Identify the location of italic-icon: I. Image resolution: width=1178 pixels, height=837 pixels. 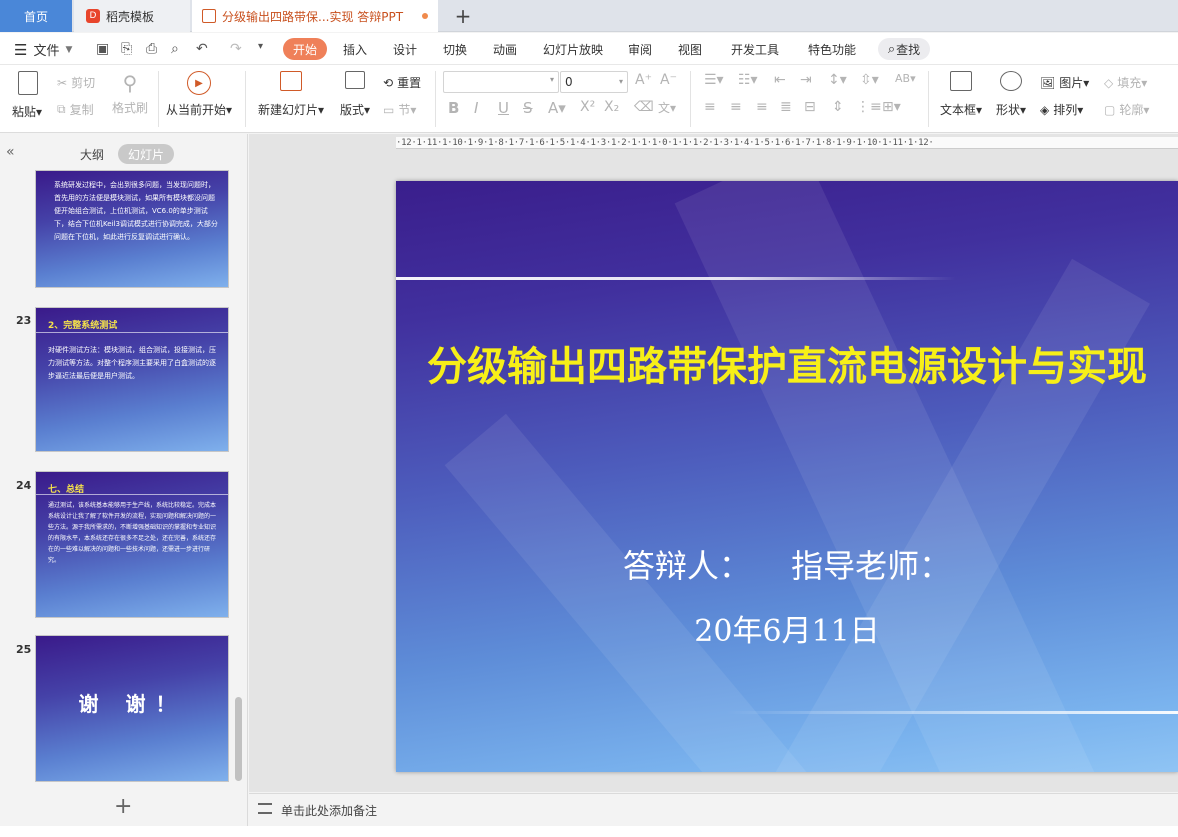
(476, 108).